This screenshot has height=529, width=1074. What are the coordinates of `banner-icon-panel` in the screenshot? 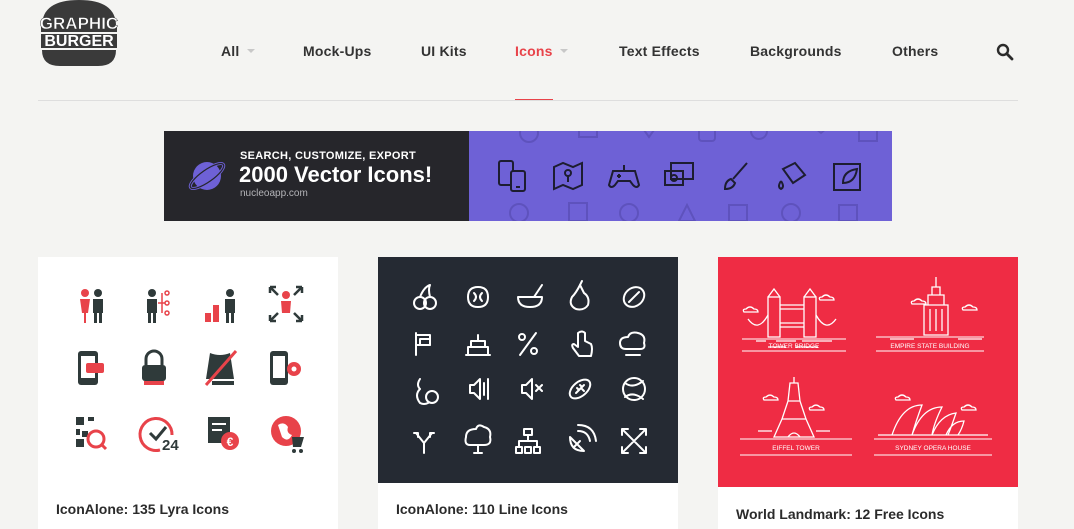 It's located at (680, 176).